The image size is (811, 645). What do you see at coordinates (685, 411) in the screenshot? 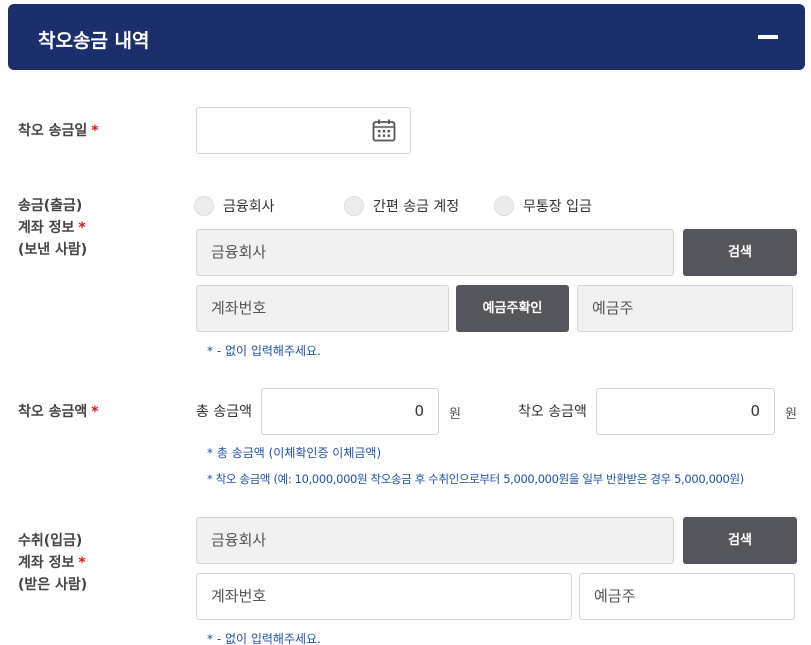
I see `mistaken-amount-input: 0` at bounding box center [685, 411].